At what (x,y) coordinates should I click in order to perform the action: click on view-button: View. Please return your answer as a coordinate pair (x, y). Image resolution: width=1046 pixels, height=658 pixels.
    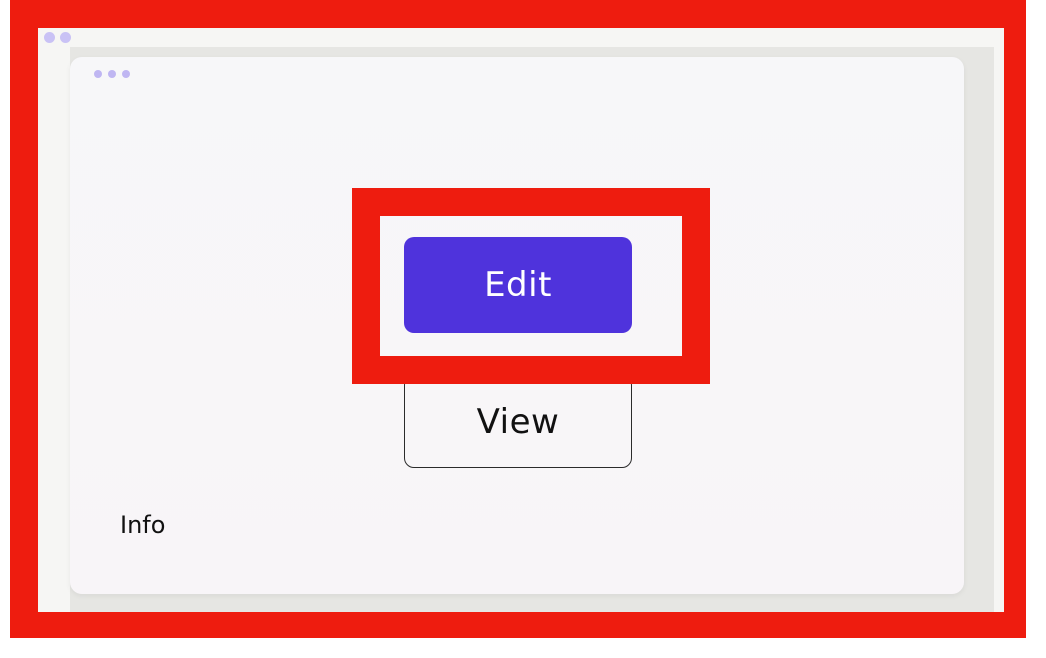
    Looking at the image, I should click on (518, 421).